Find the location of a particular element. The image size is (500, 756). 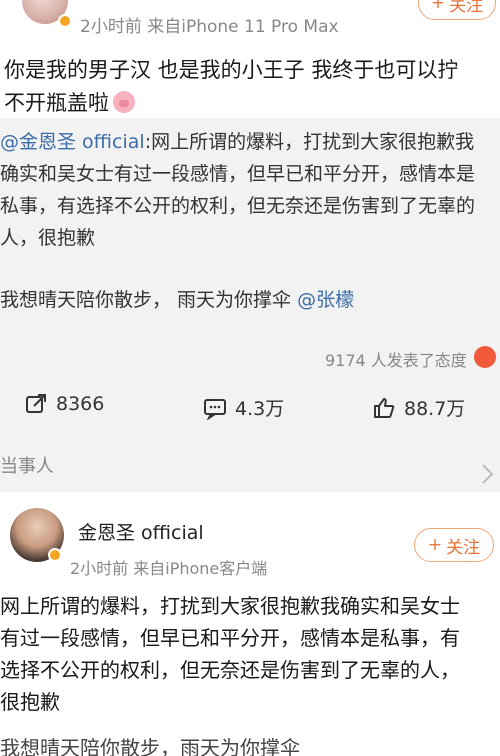

post-text-line-2: 不开瓶盖啦 is located at coordinates (252, 103).